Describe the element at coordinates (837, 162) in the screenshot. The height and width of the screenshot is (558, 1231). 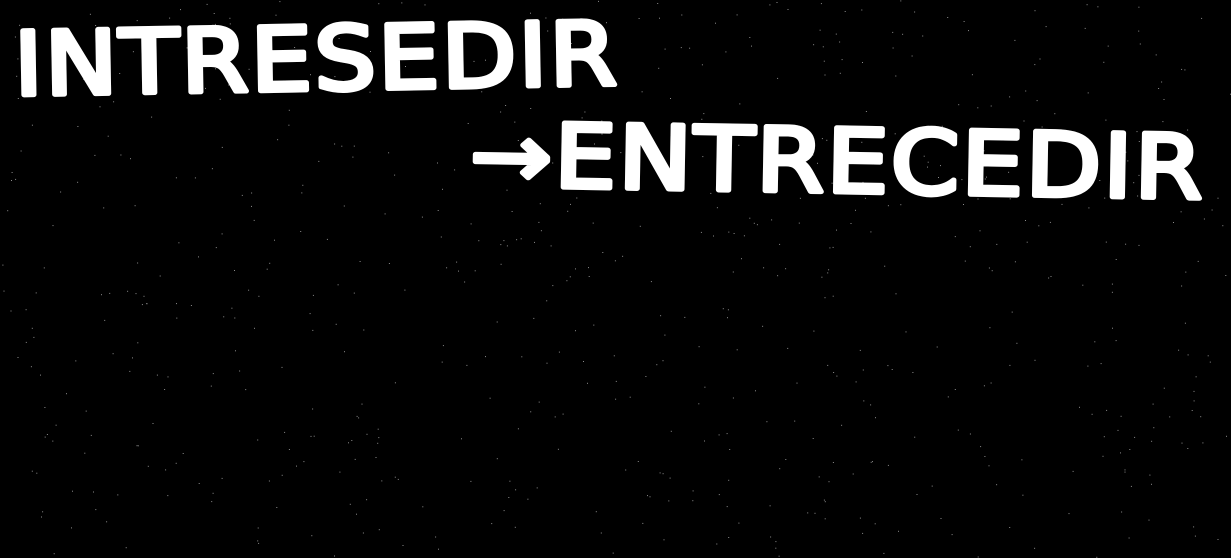
I see `handwritten-word-corrected: →ENTRECEDIR` at that location.